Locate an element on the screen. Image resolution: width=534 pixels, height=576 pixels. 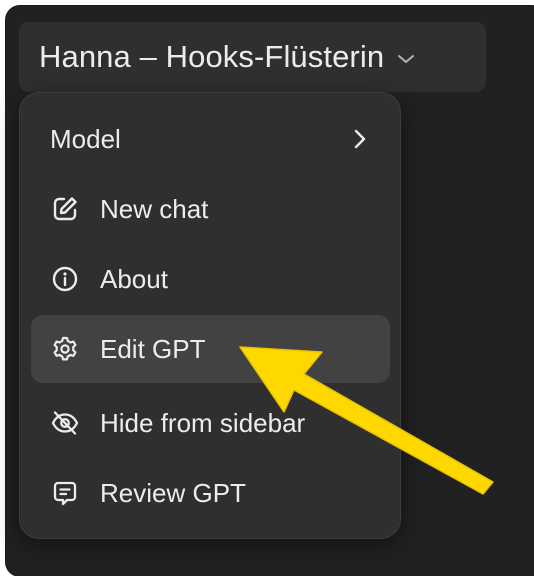
chevron-right-icon is located at coordinates (360, 139).